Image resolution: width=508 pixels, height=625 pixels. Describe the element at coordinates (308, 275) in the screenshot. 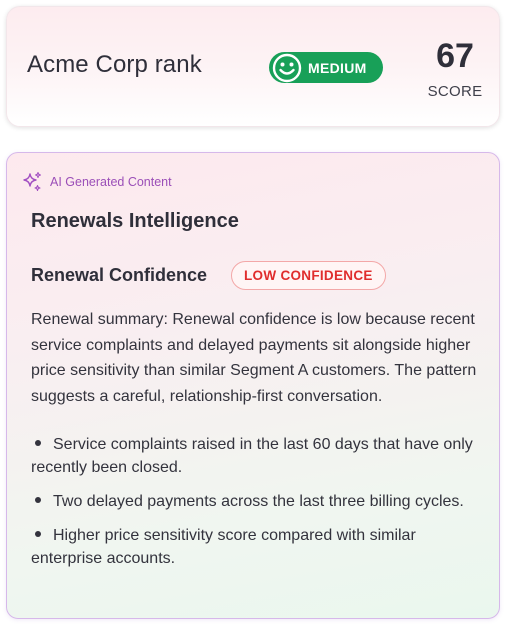

I see `confidence-badge: LOW CONFIDENCE` at that location.